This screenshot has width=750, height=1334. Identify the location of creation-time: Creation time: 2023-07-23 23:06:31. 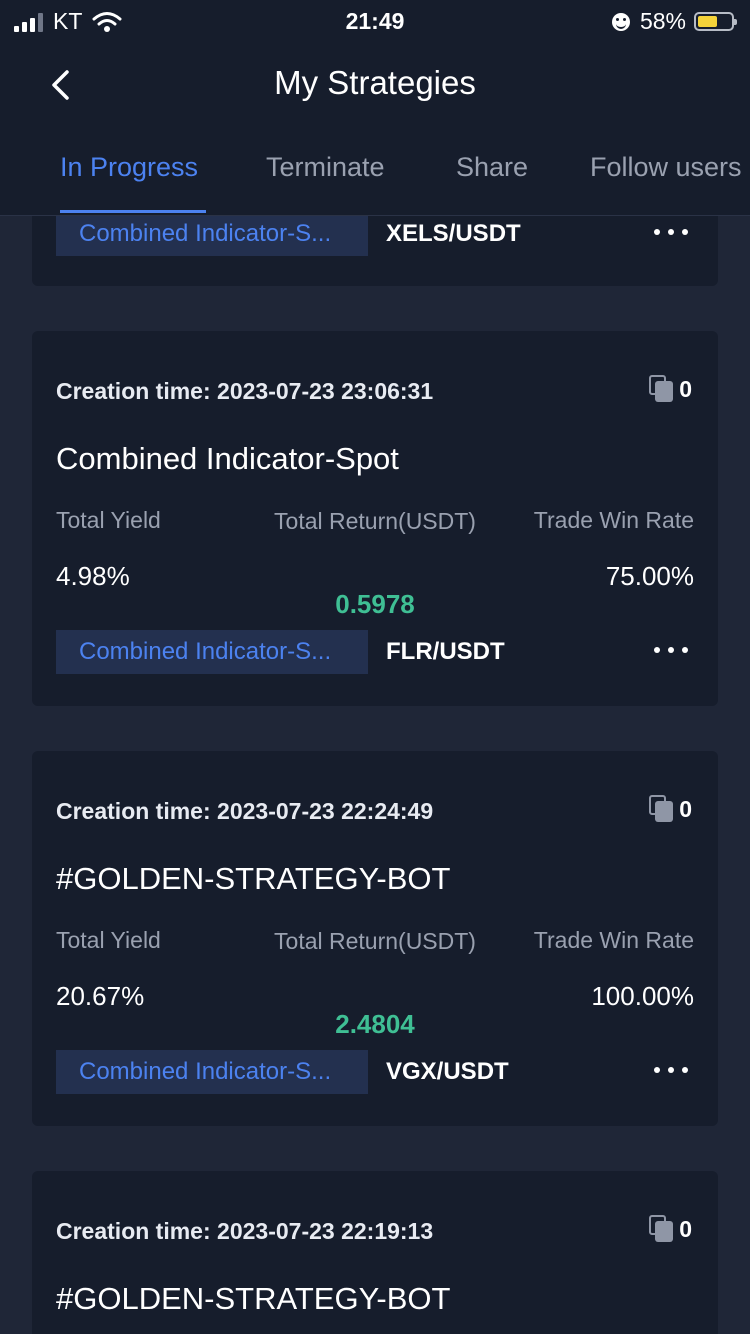
(244, 391).